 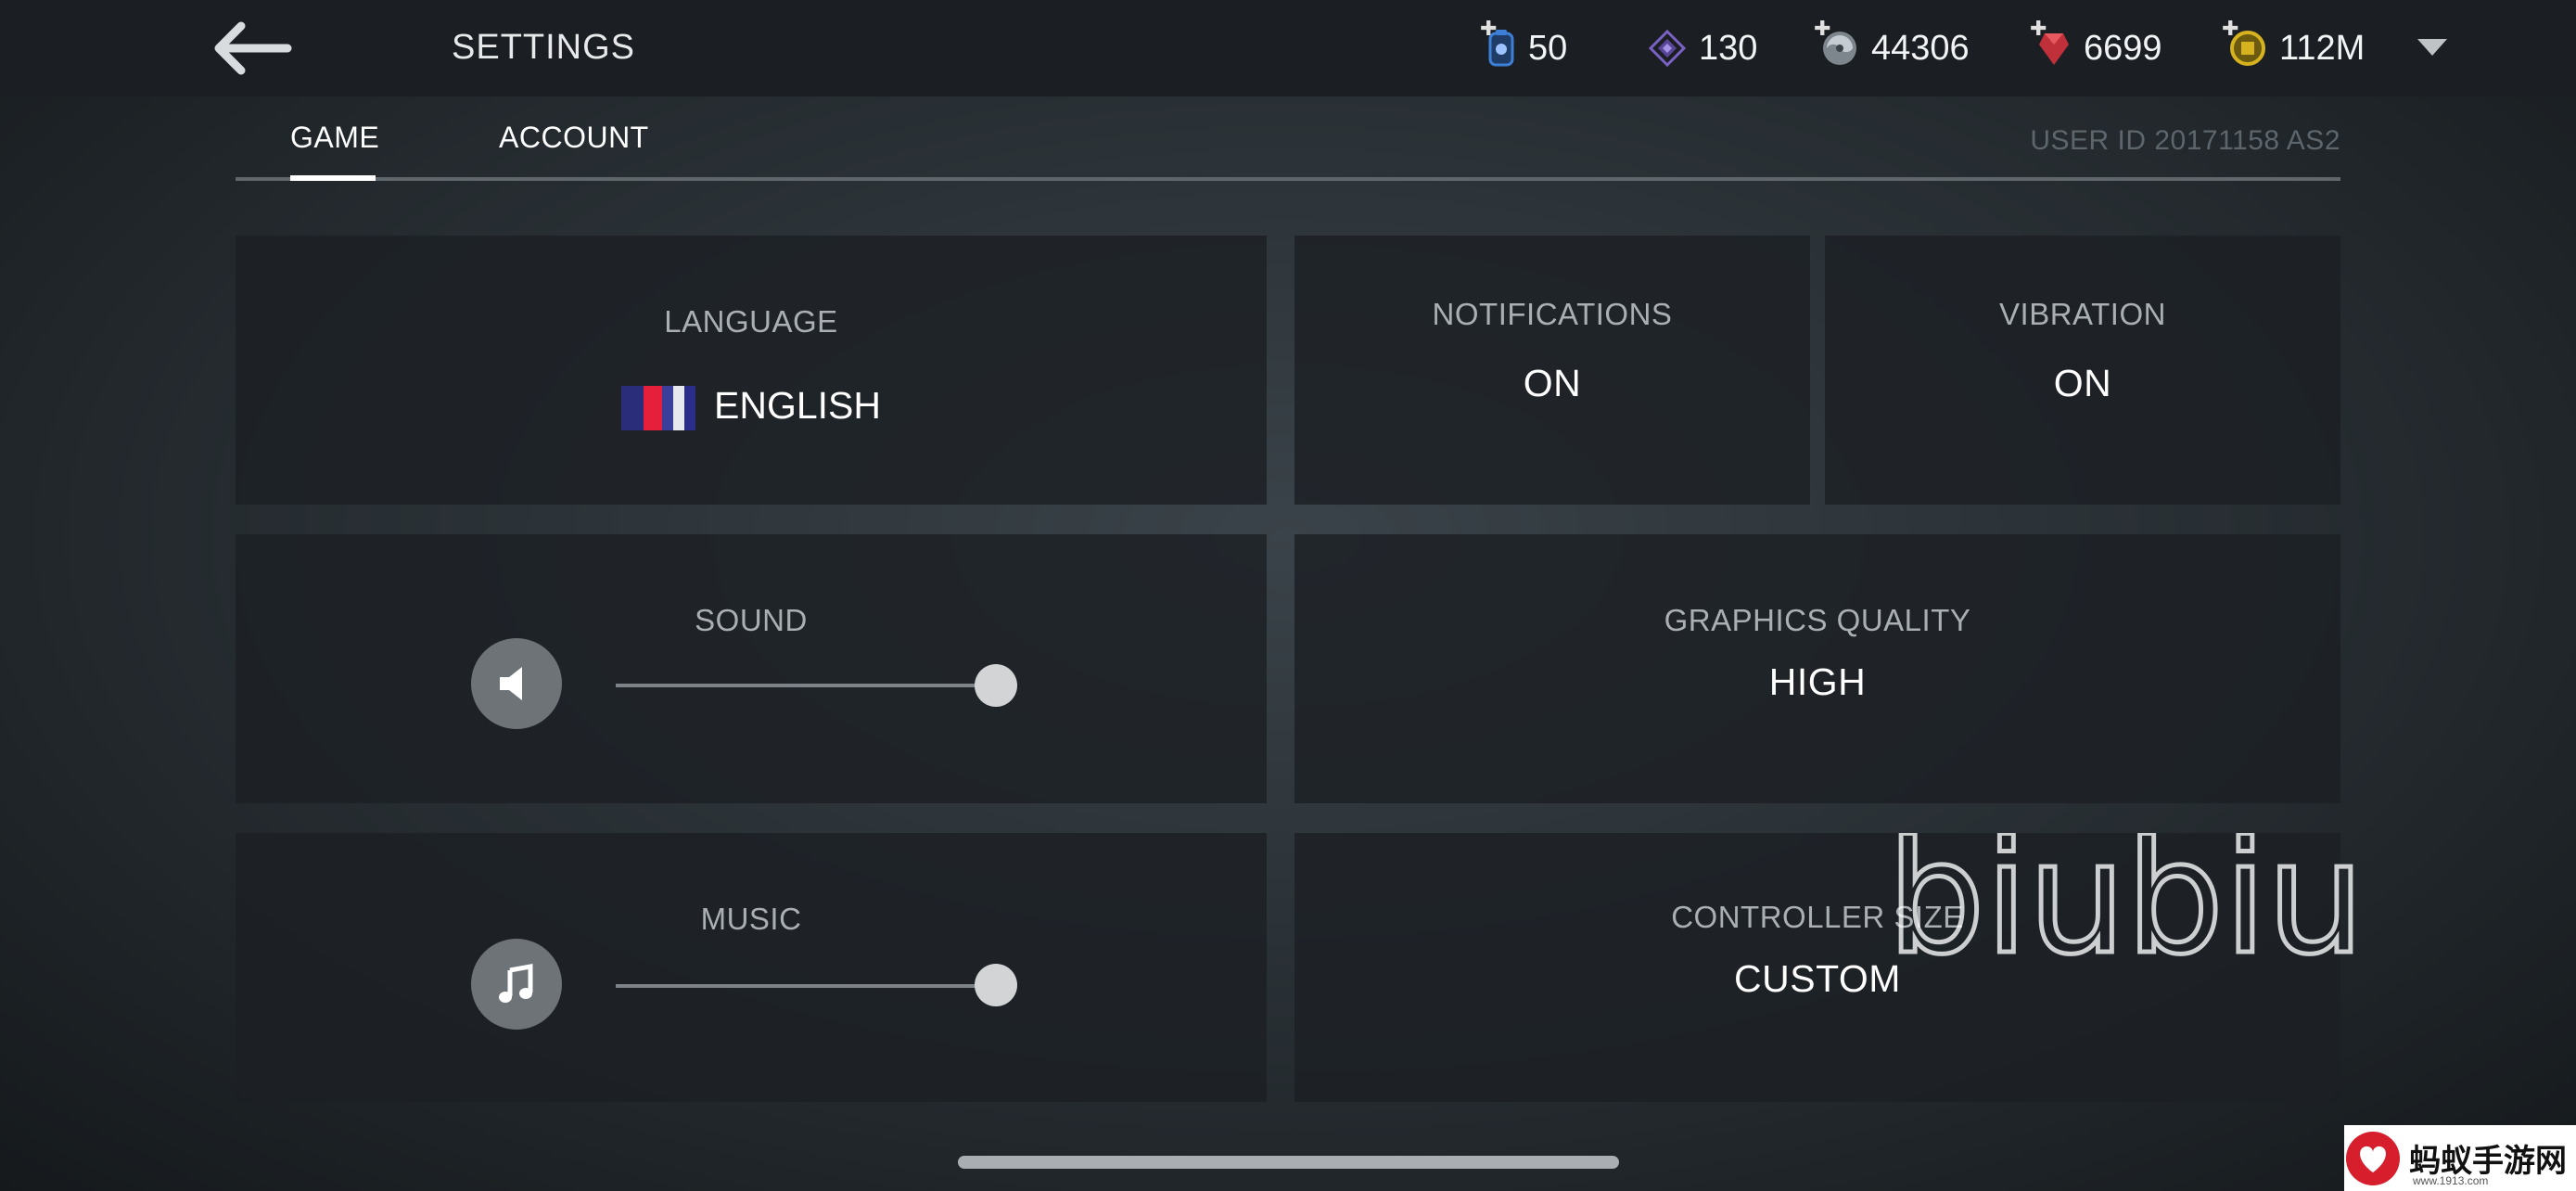 I want to click on currency-gem: ✚ 6699, so click(x=2096, y=45).